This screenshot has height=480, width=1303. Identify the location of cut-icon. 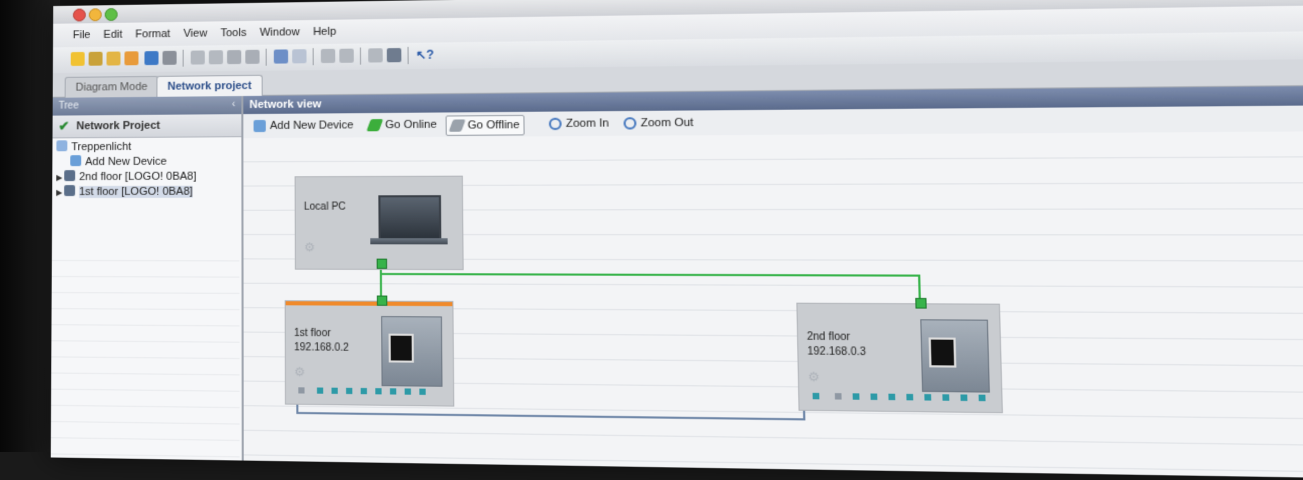
(216, 57).